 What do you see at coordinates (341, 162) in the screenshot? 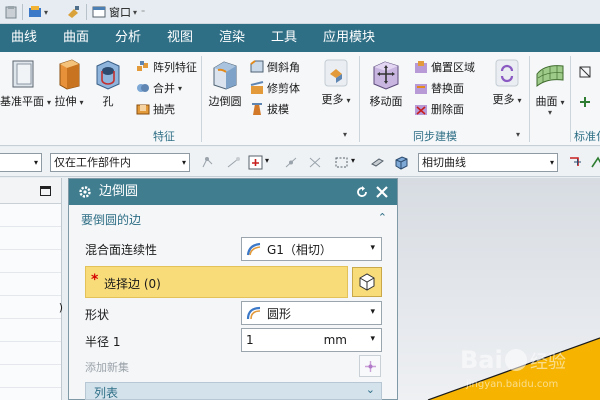
I see `rectangle-select-icon` at bounding box center [341, 162].